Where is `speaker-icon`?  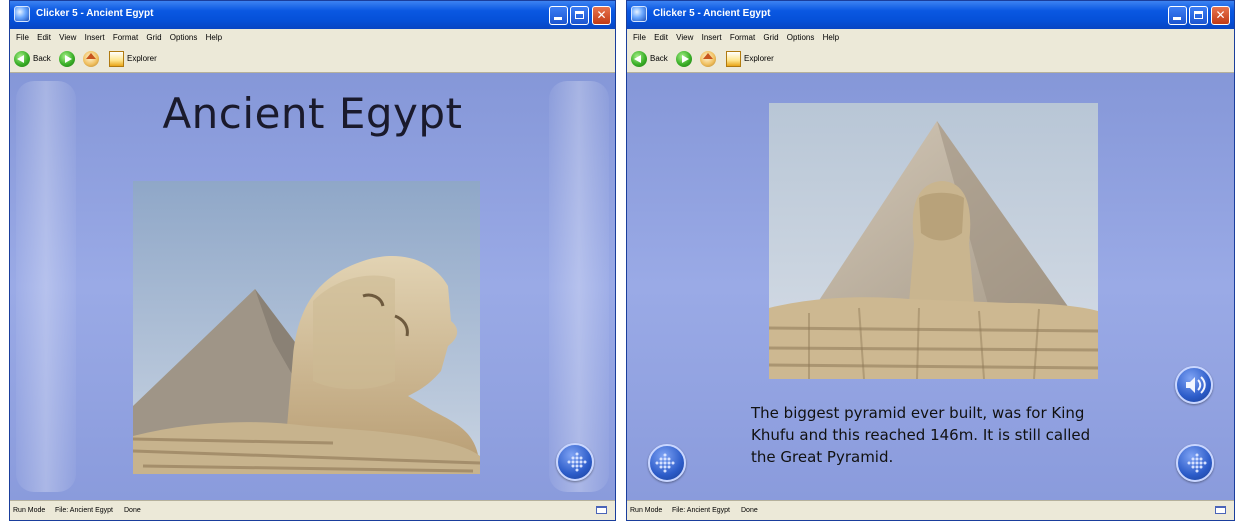
speaker-icon is located at coordinates (1196, 385).